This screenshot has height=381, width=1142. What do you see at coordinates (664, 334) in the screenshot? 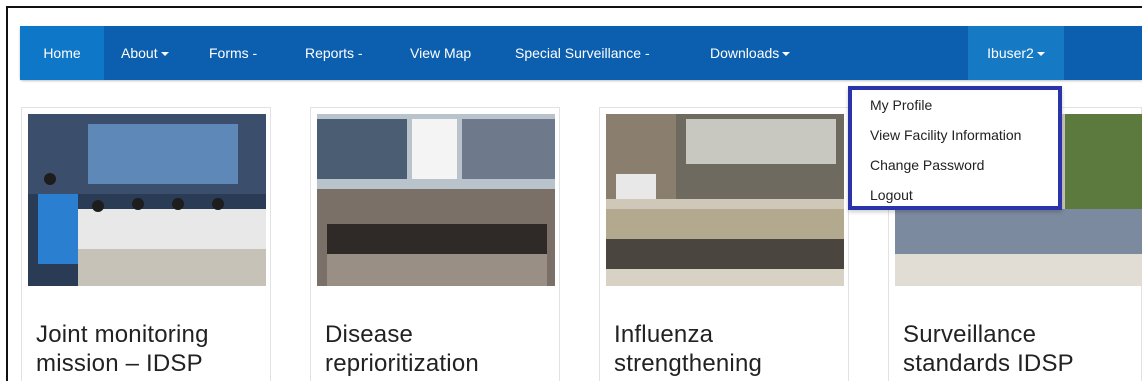
I see `card-title-line: Influenza` at bounding box center [664, 334].